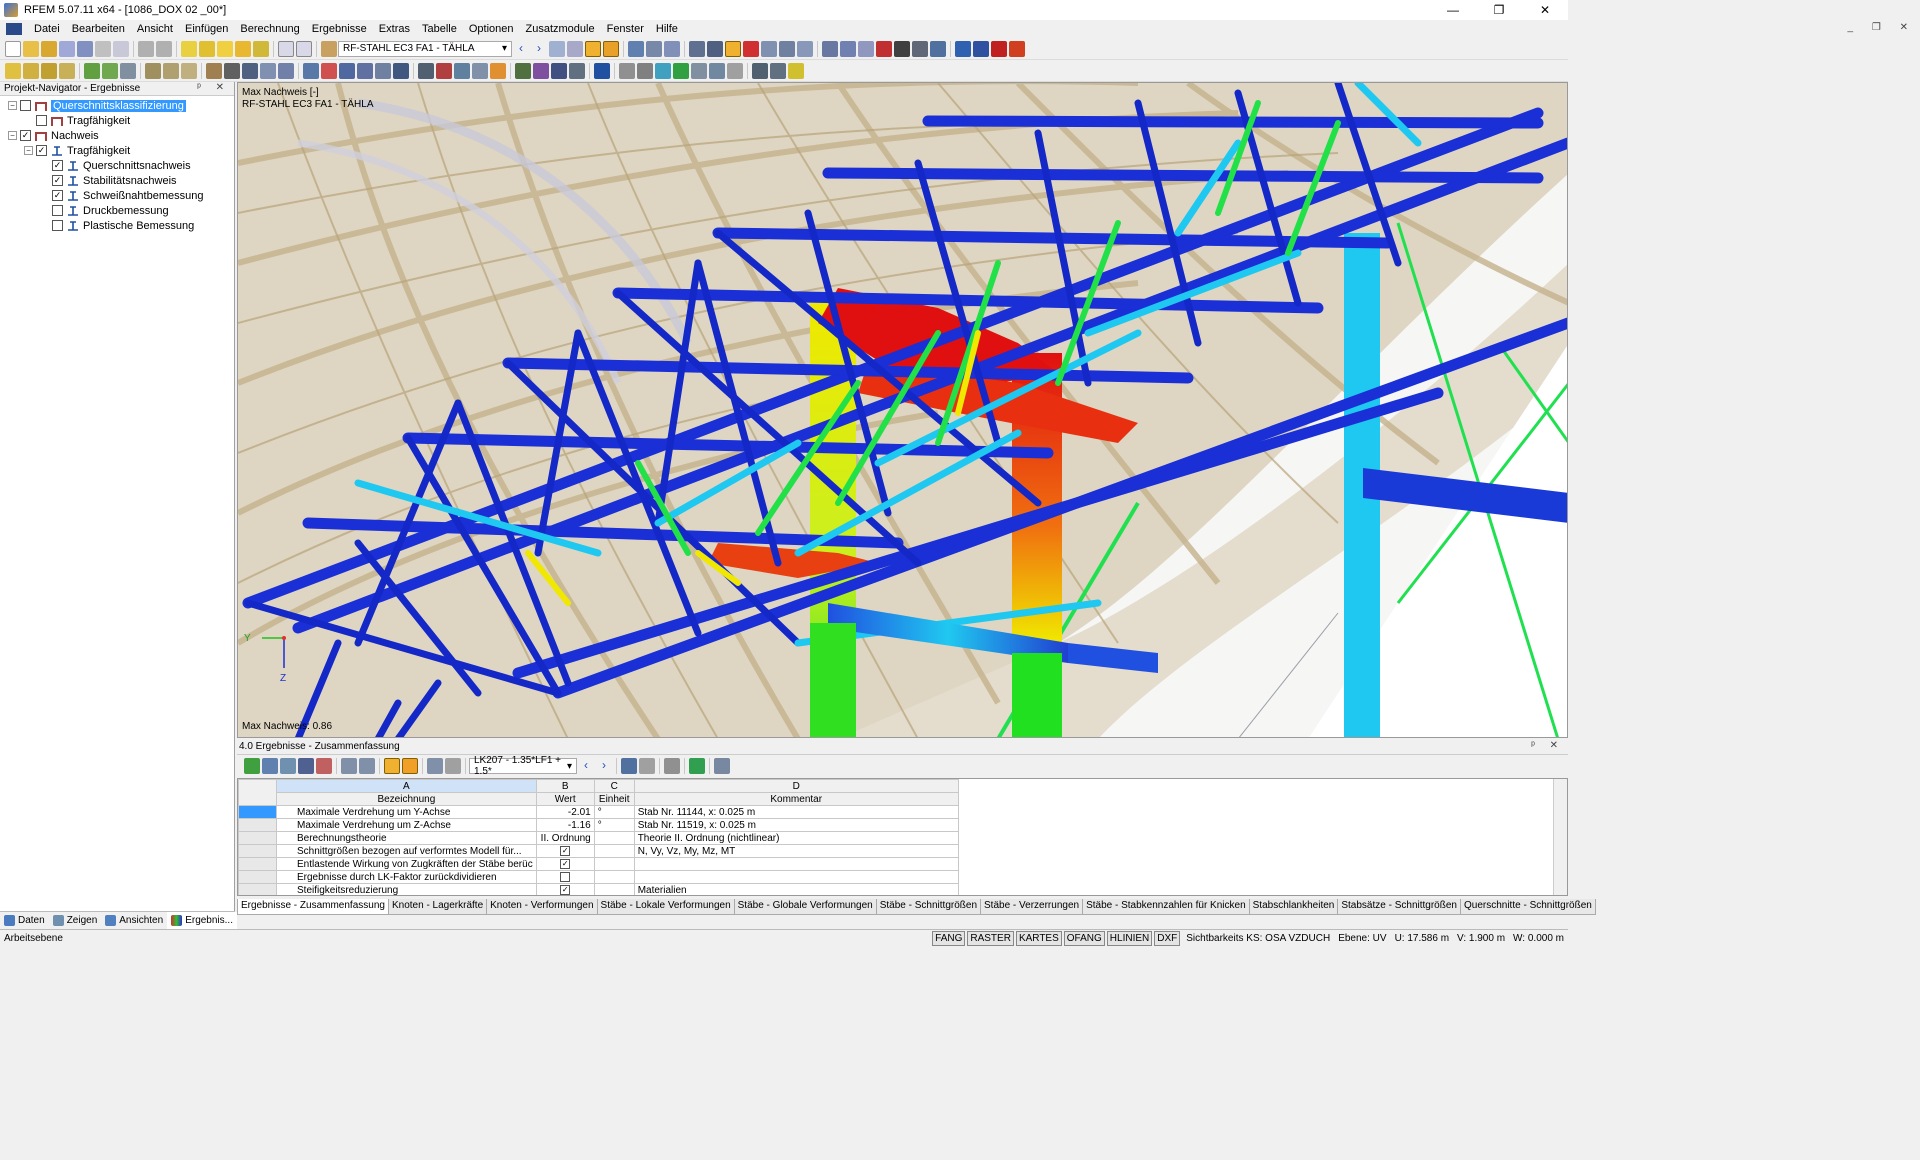 Image resolution: width=1920 pixels, height=1160 pixels. I want to click on copy-icon, so click(268, 70).